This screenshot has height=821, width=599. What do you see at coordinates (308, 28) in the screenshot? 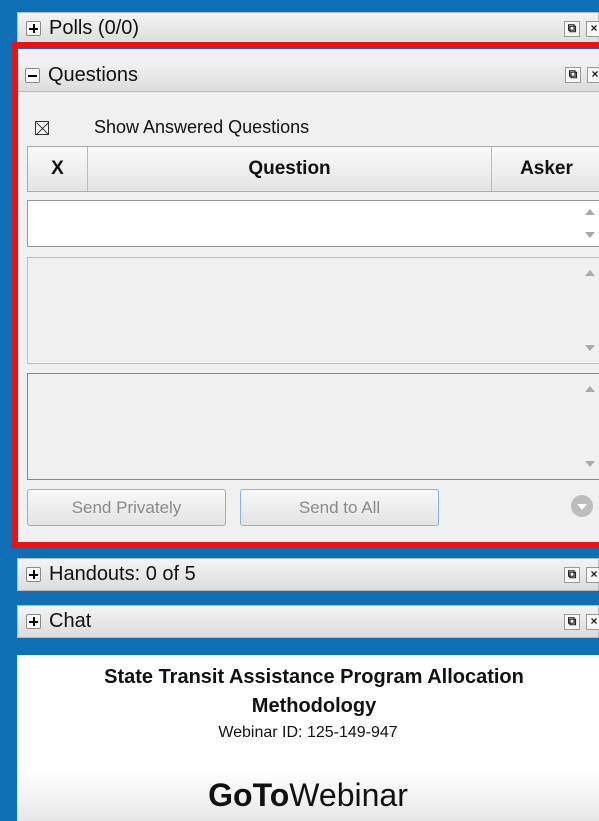
I see `polls-panel-header: Polls (0/0) ⧉ ×` at bounding box center [308, 28].